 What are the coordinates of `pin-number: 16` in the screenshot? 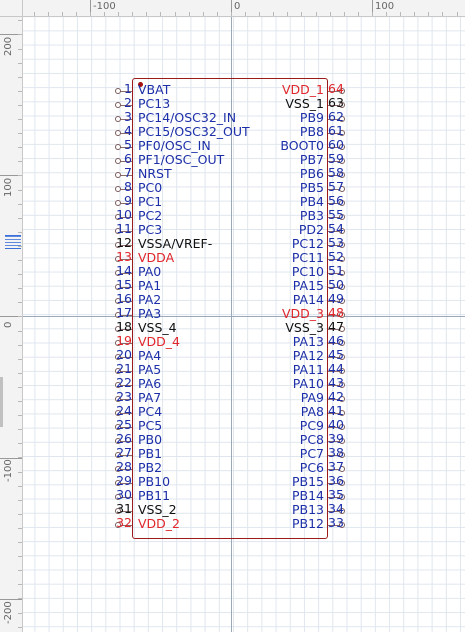 It's located at (124, 298).